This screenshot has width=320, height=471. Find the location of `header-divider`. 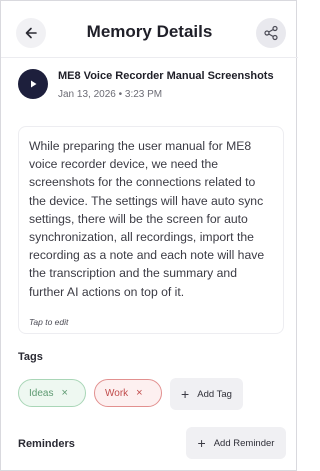

header-divider is located at coordinates (149, 57).